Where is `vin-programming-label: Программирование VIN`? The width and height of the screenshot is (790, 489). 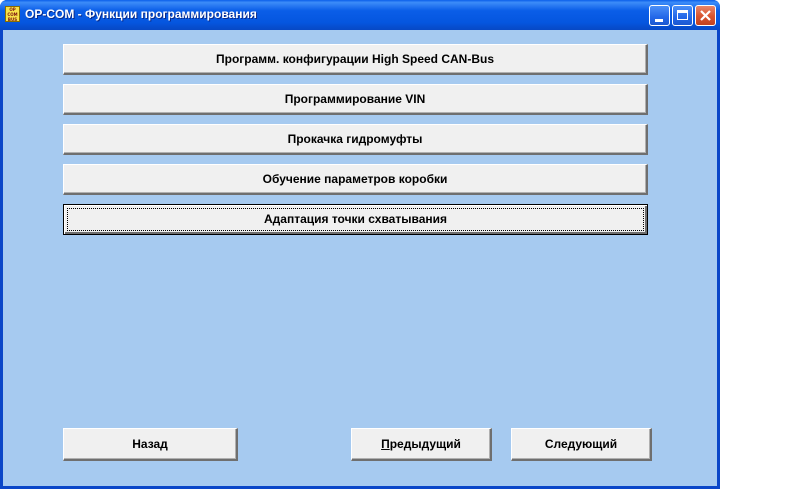
vin-programming-label: Программирование VIN is located at coordinates (355, 99).